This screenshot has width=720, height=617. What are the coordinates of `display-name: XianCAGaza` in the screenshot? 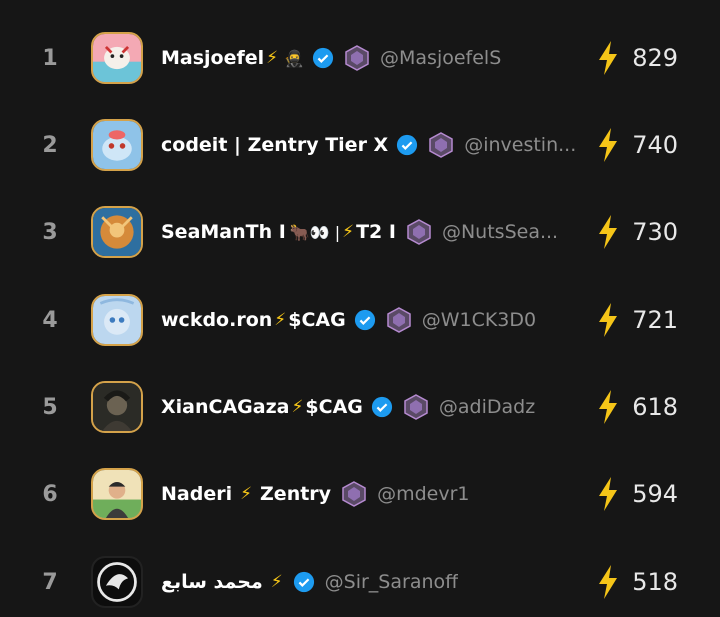 It's located at (225, 407).